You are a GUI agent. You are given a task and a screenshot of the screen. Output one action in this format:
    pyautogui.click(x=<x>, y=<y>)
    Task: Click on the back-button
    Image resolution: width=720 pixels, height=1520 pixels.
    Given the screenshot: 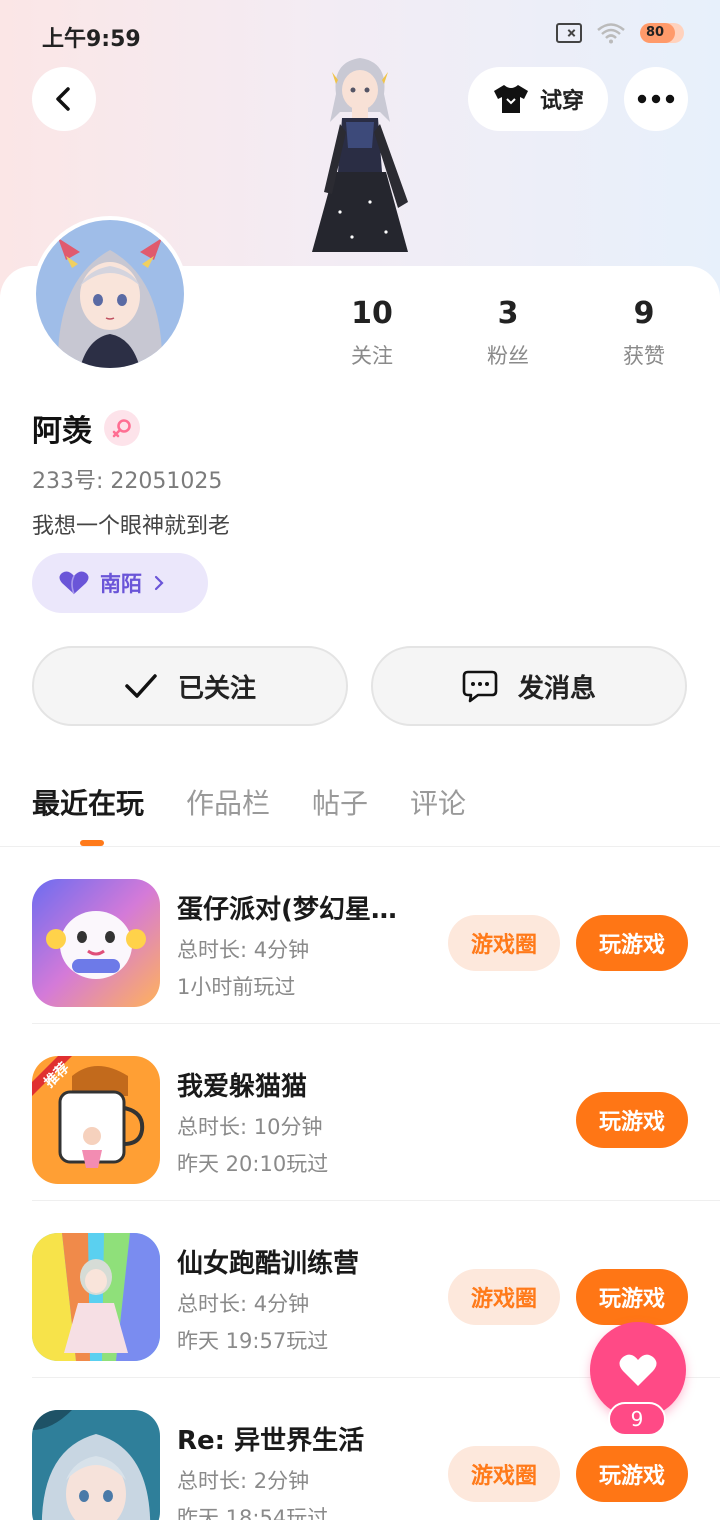 What is the action you would take?
    pyautogui.click(x=64, y=99)
    